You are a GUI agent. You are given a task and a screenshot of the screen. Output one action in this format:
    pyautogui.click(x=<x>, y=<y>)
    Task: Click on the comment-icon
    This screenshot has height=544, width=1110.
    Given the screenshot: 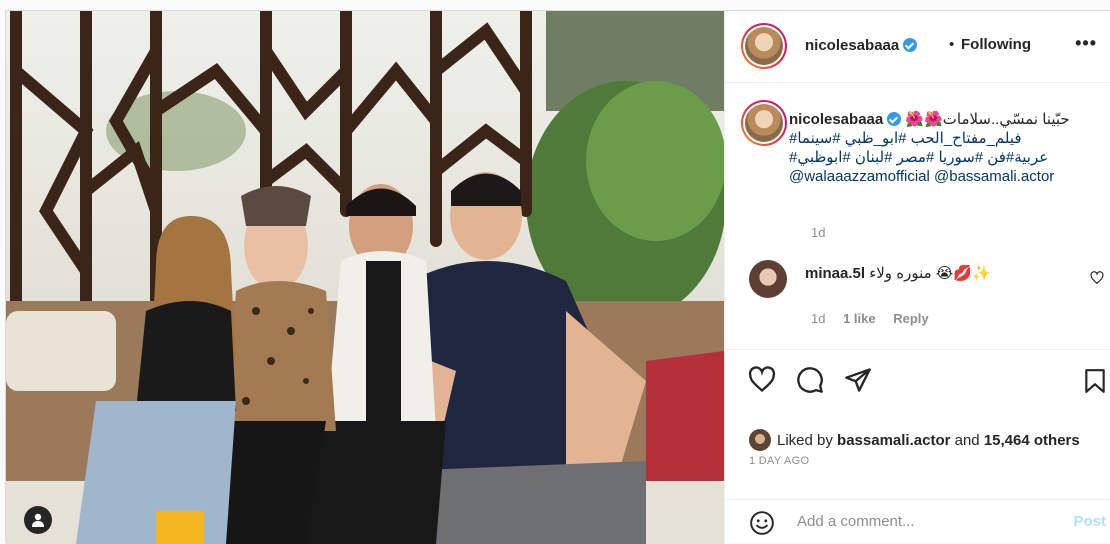 What is the action you would take?
    pyautogui.click(x=810, y=380)
    